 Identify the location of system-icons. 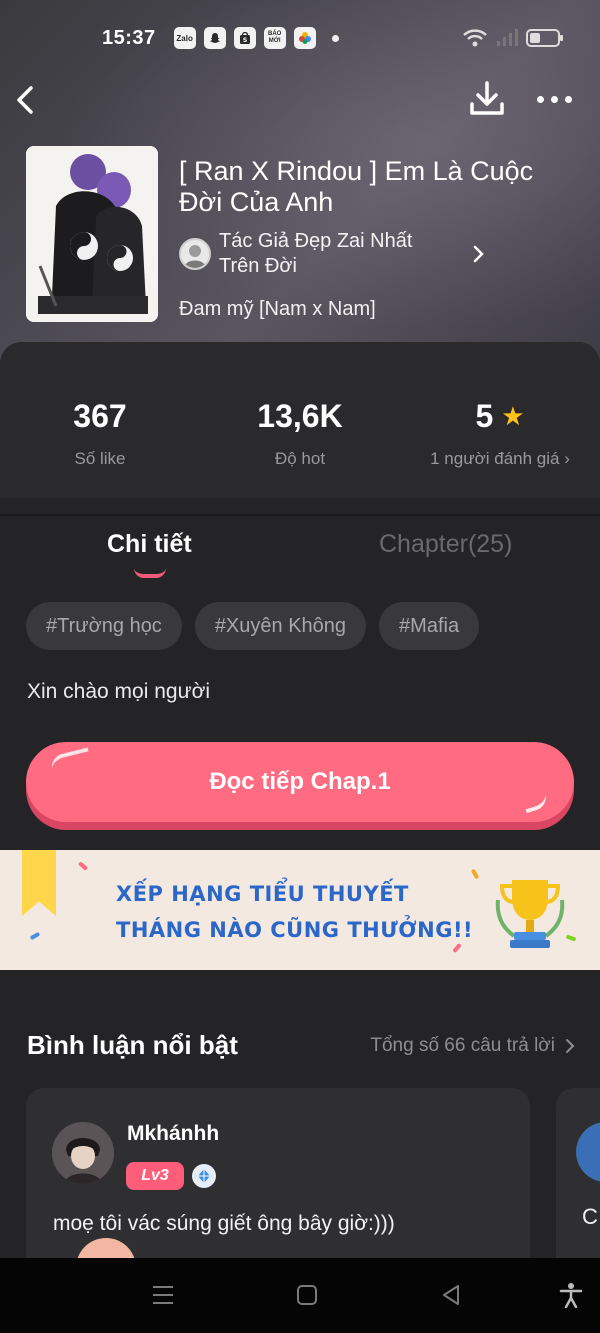
(512, 38).